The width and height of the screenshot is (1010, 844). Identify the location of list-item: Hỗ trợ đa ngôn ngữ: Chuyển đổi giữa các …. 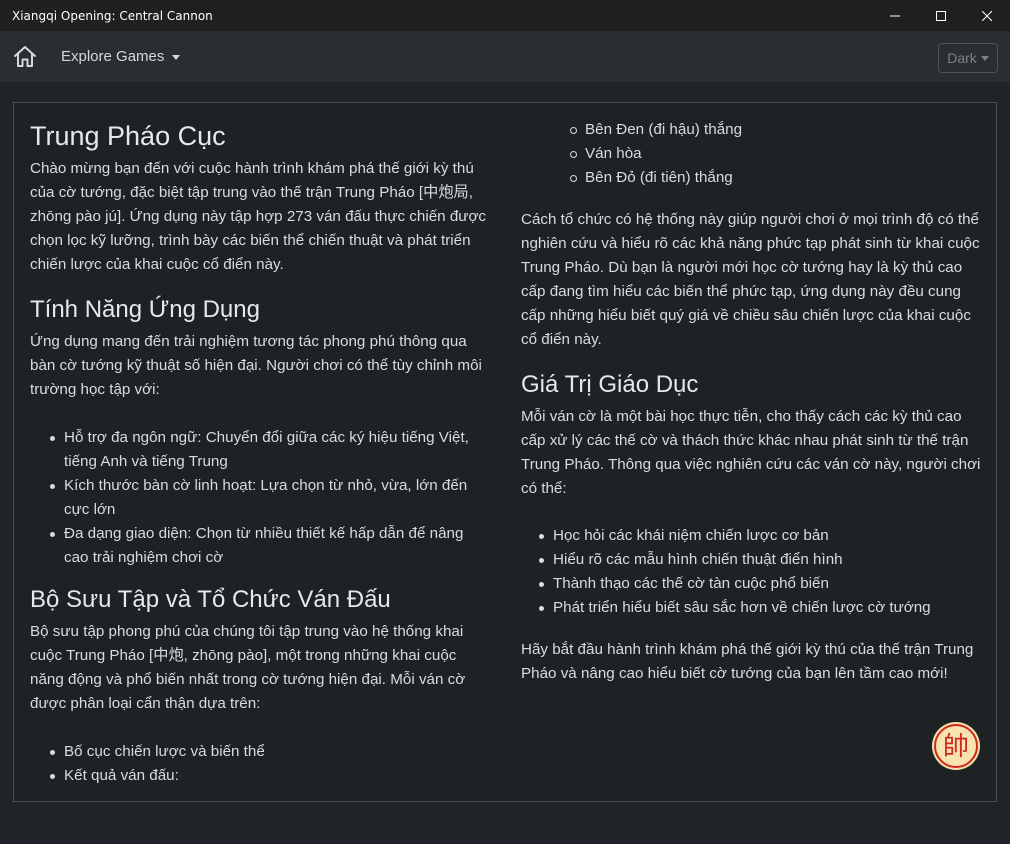
(271, 450).